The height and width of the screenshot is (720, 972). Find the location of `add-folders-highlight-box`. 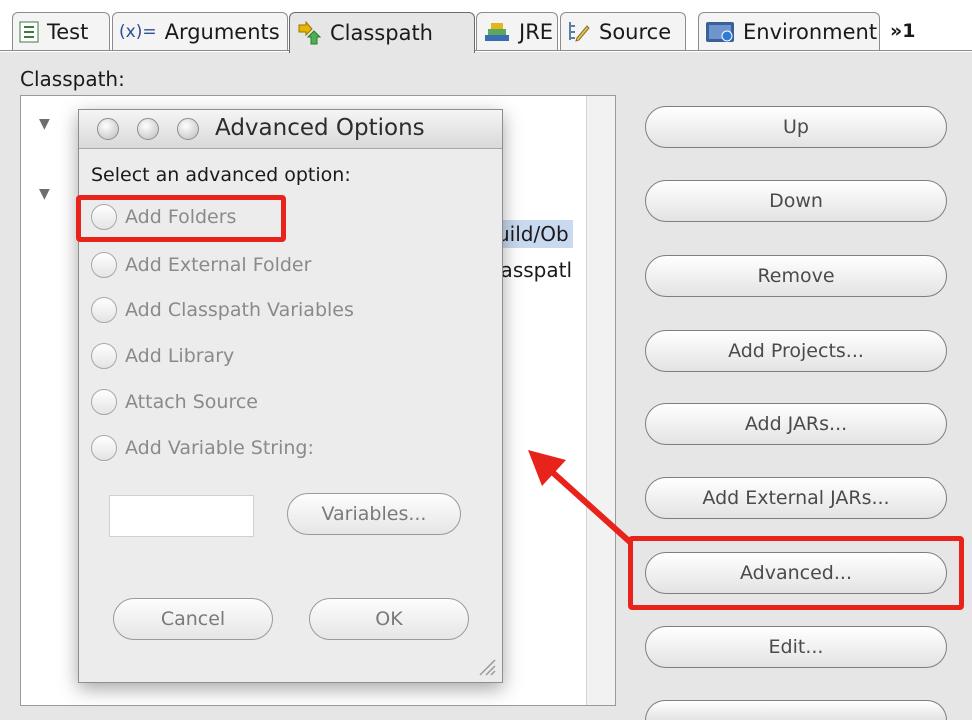

add-folders-highlight-box is located at coordinates (181, 218).